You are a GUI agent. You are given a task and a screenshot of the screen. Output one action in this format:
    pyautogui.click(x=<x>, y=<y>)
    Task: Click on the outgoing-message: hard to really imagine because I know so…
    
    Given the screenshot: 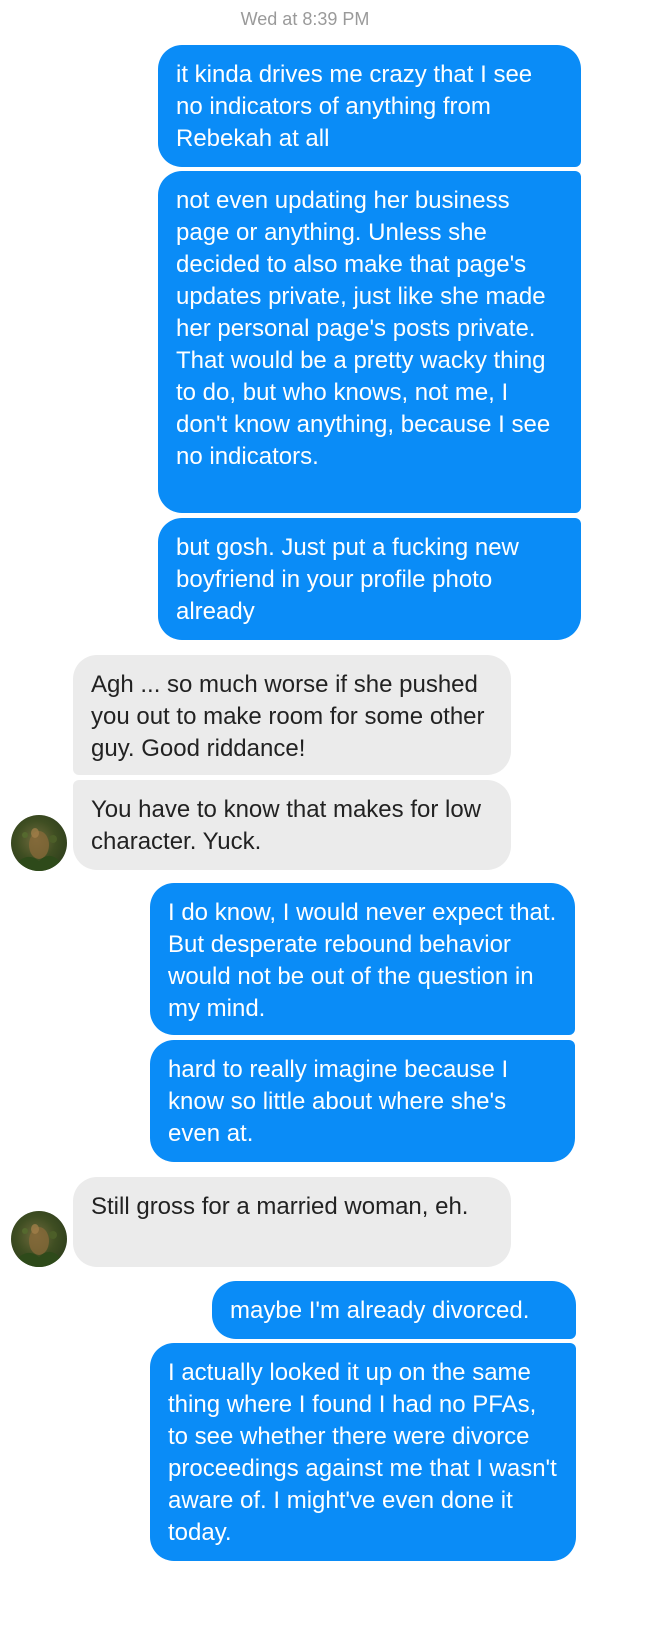 What is the action you would take?
    pyautogui.click(x=362, y=1101)
    